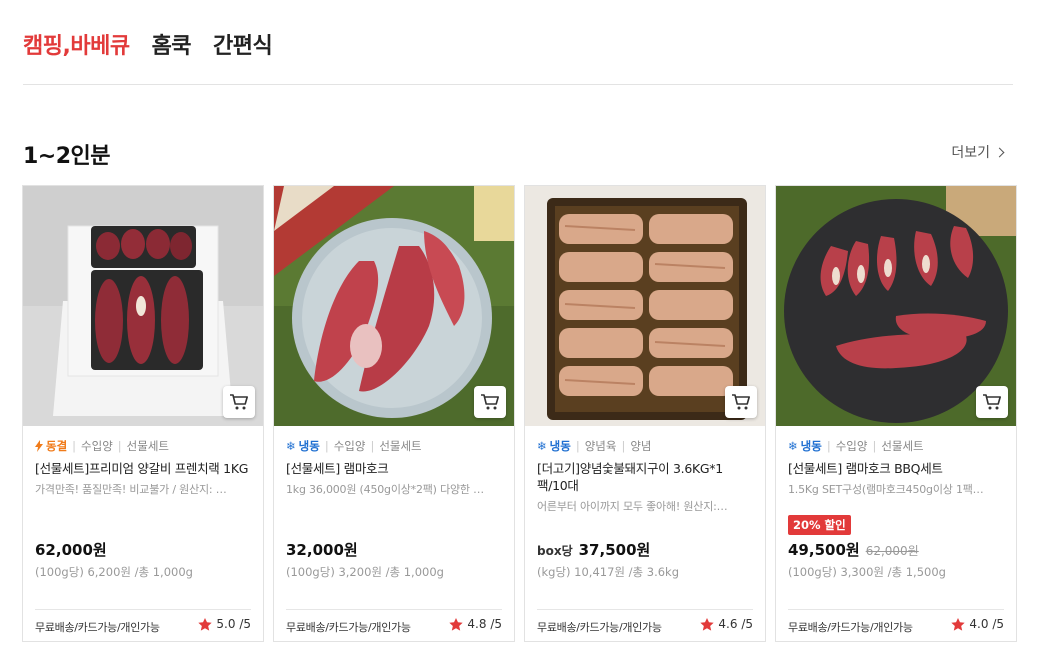 This screenshot has width=1041, height=661. I want to click on rating: 4.6 /5, so click(726, 624).